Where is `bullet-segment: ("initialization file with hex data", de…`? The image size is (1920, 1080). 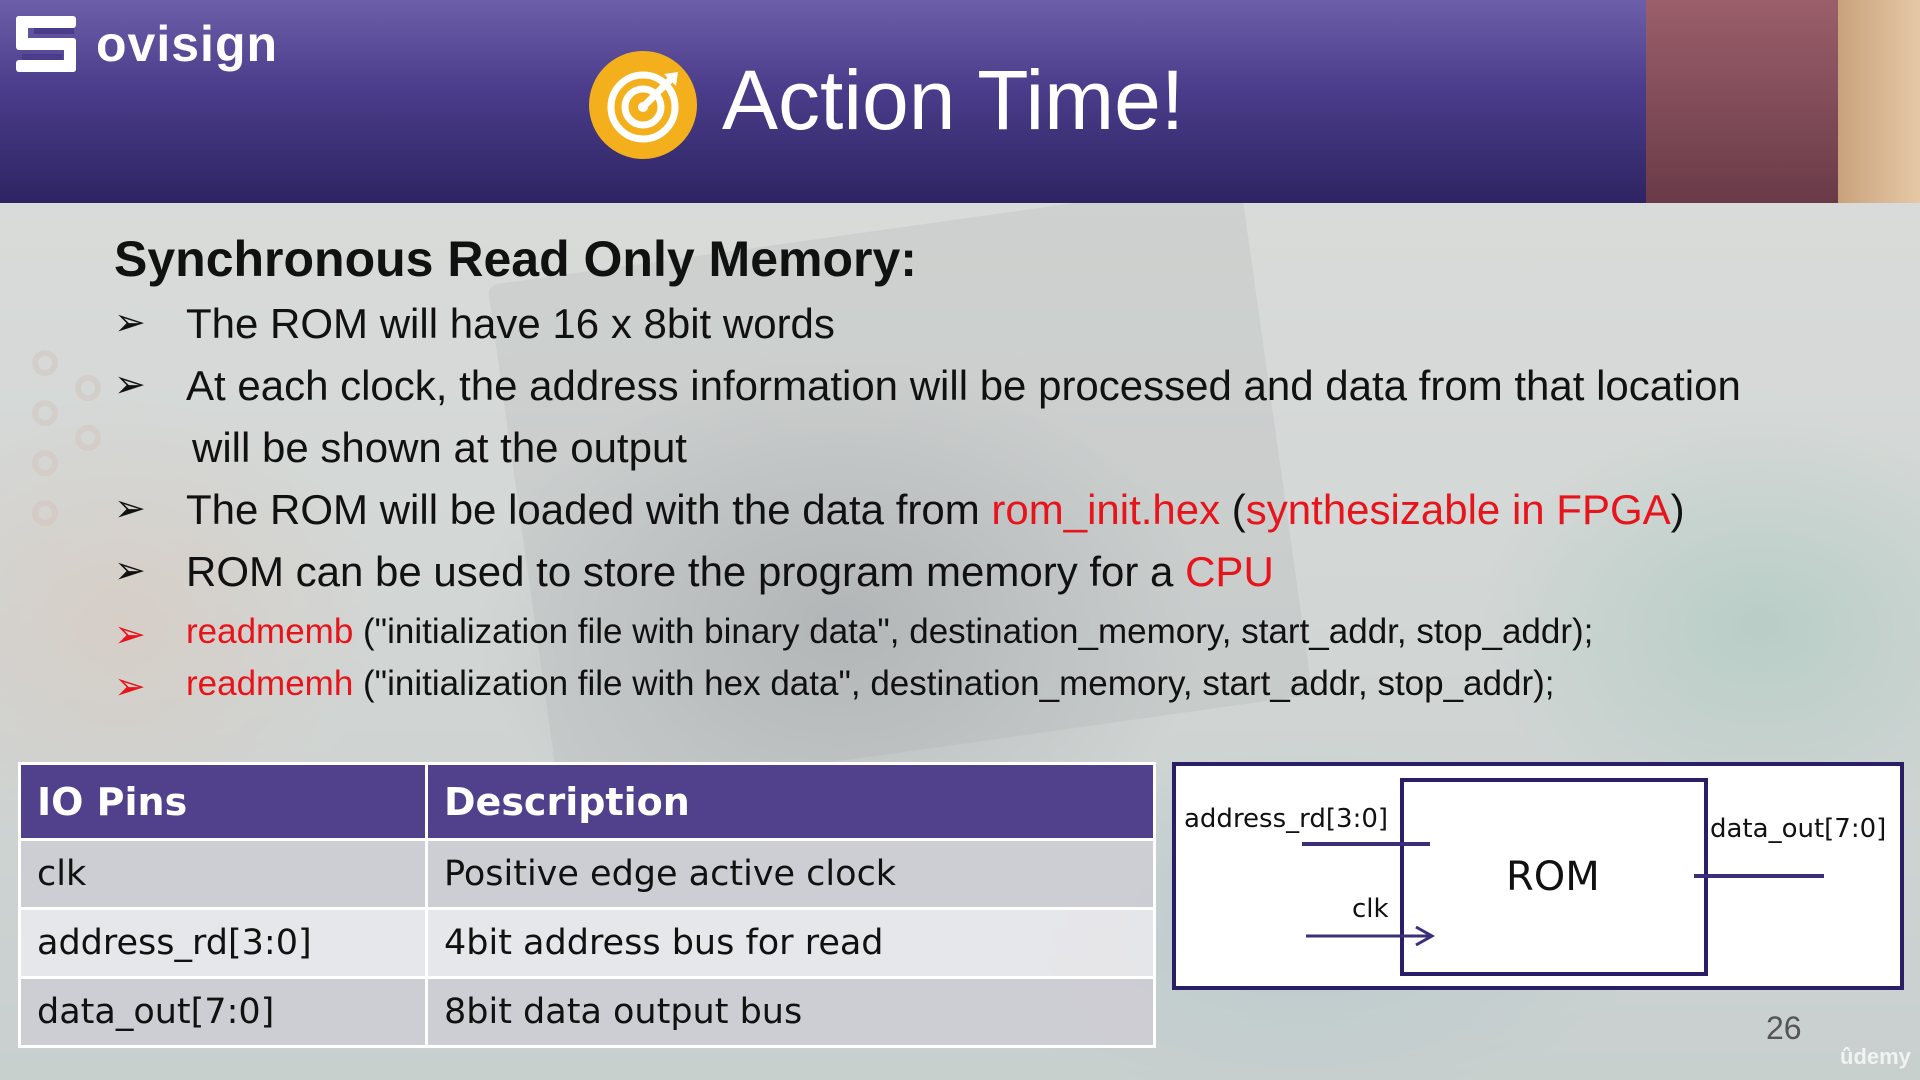 bullet-segment: ("initialization file with hex data", de… is located at coordinates (954, 683).